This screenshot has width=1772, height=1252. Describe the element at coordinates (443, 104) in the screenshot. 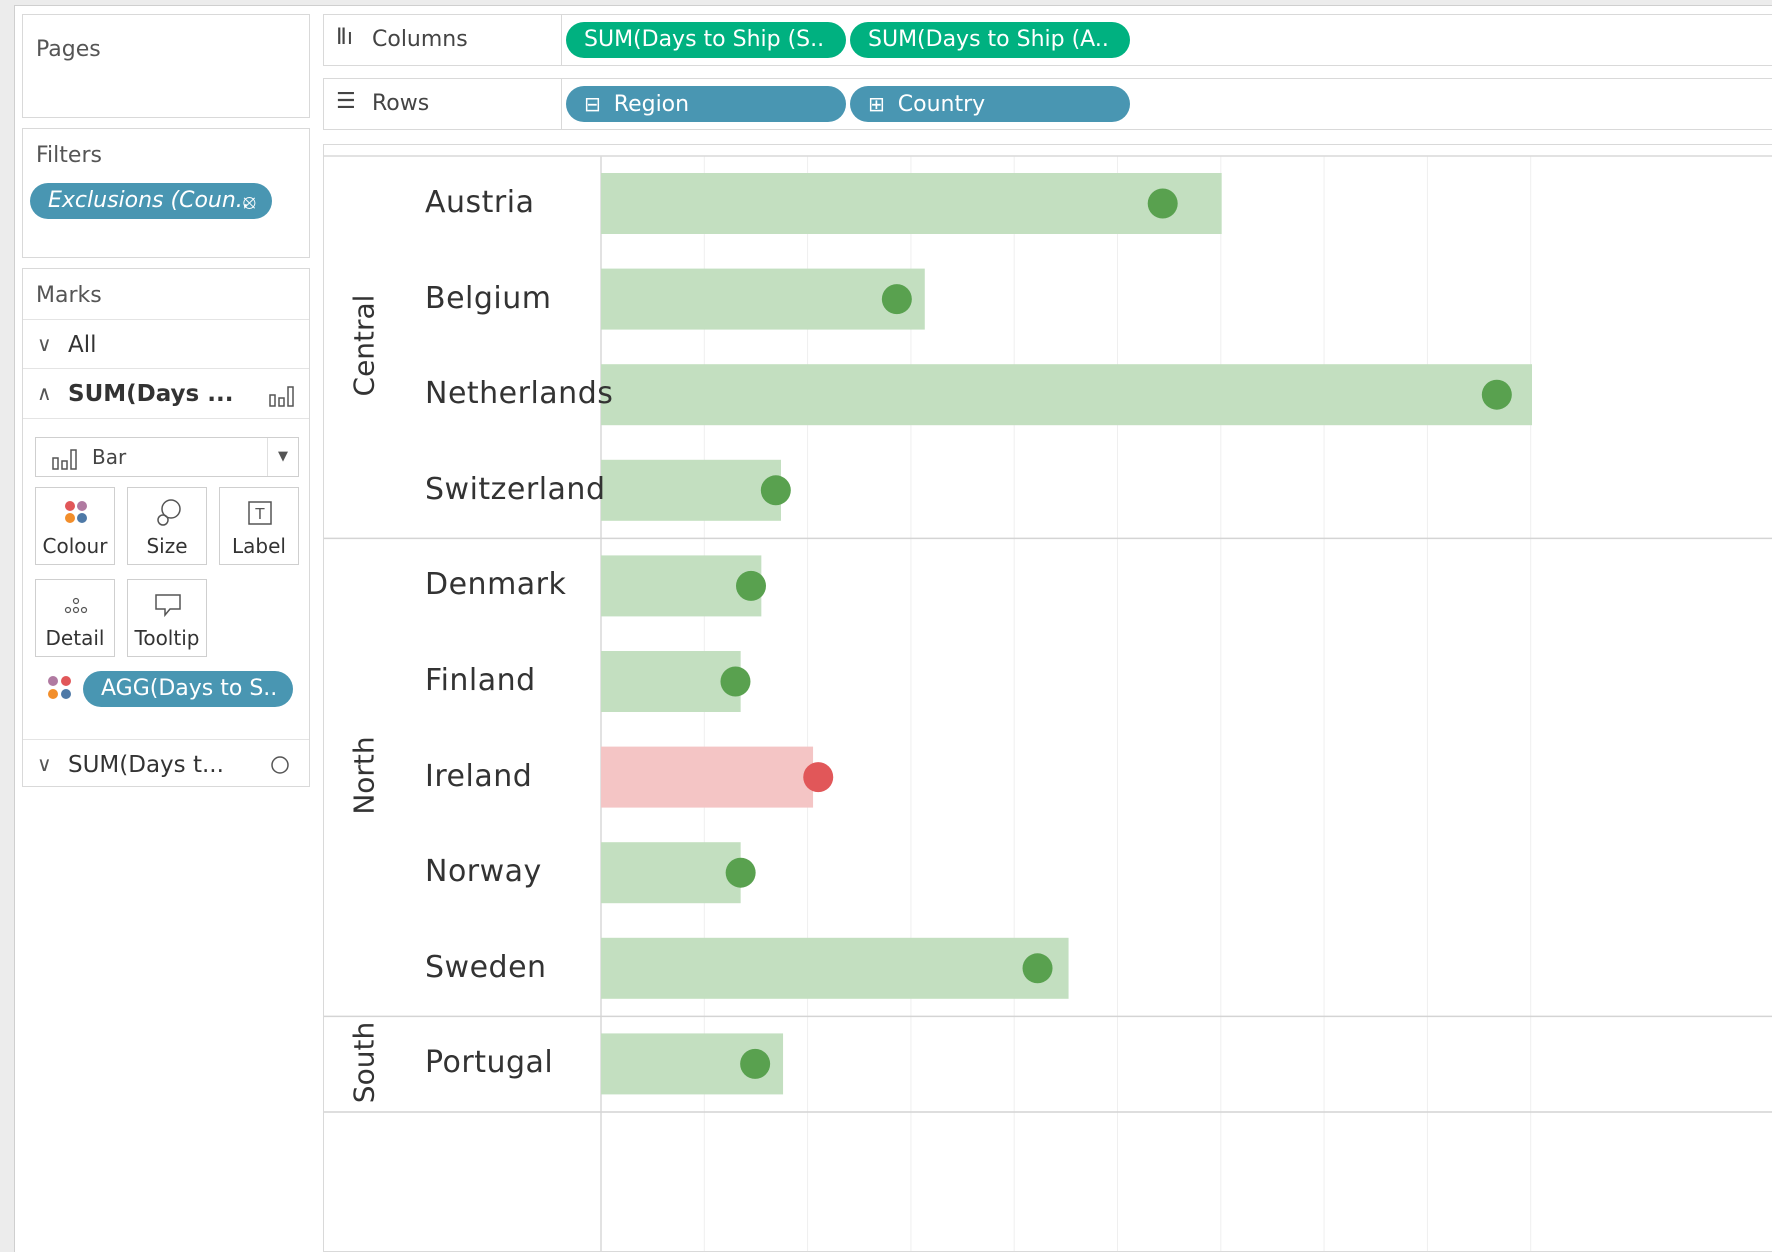

I see `rows-shelf-header: ☰ Rows` at that location.